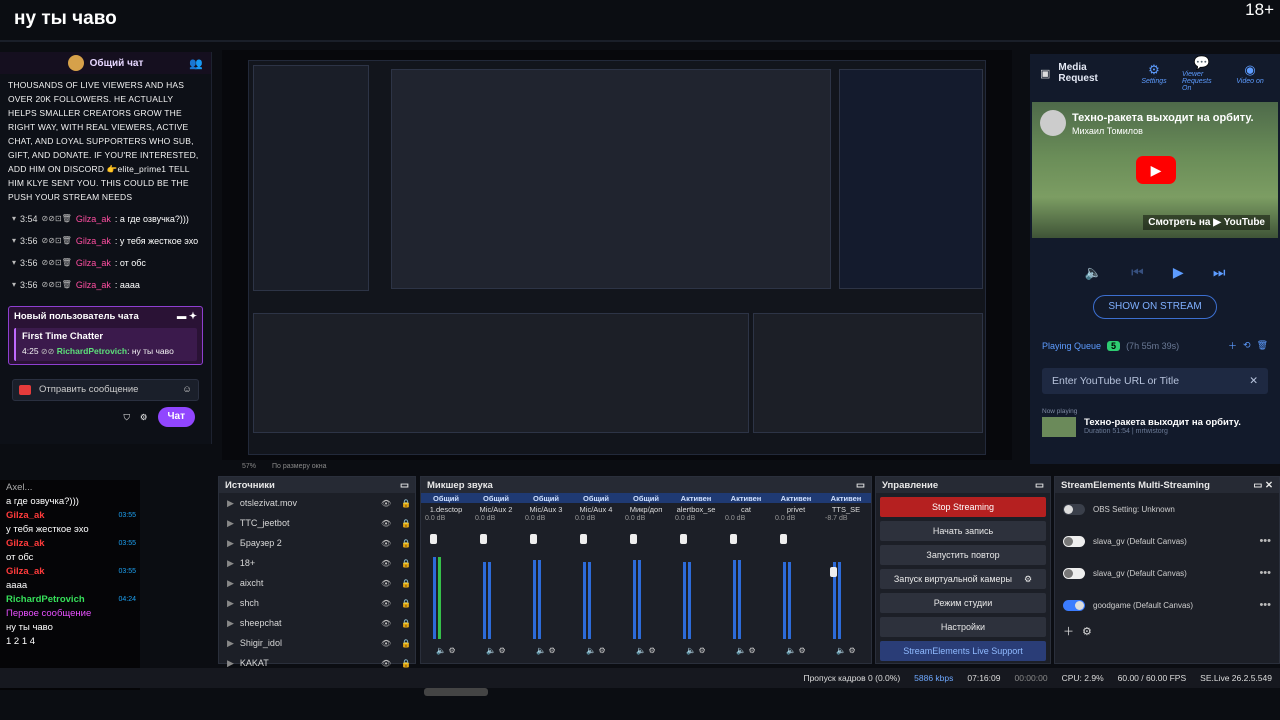  What do you see at coordinates (76, 285) in the screenshot?
I see `chat-message: ▾ 3:56 ⊘⊘⊡🗑 Gilza_ak: аааа` at bounding box center [76, 285].